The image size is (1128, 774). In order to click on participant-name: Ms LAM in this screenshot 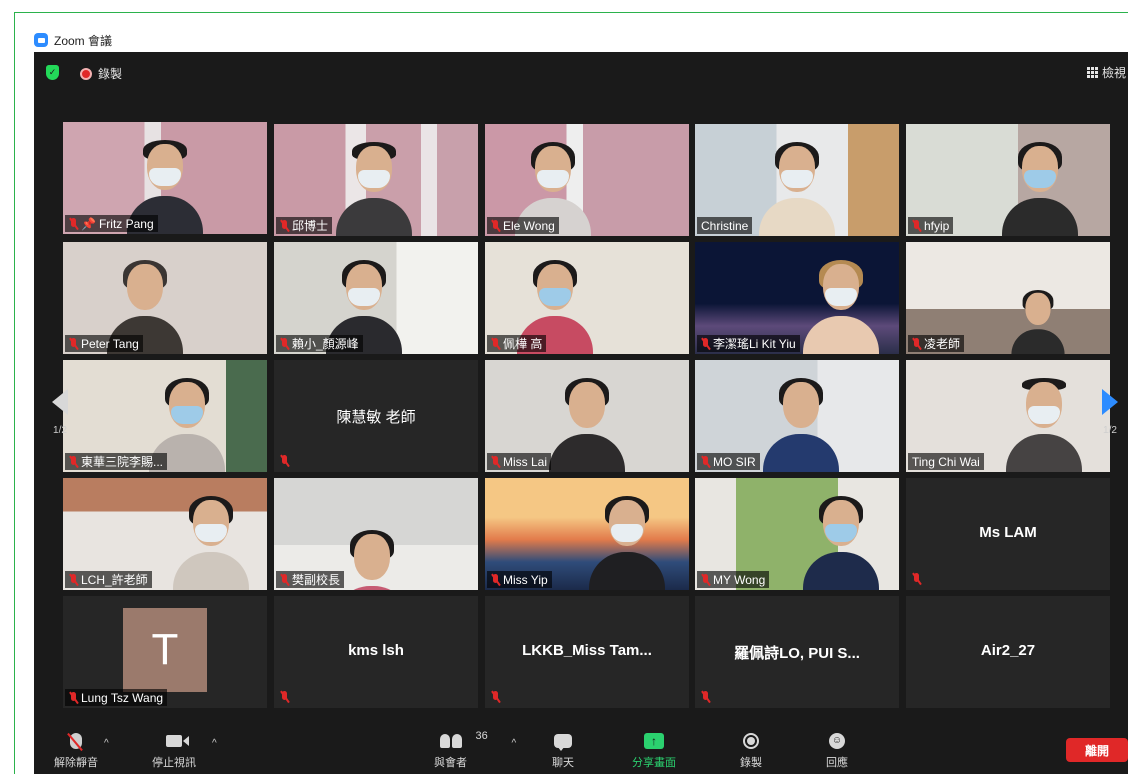, I will do `click(1008, 532)`.